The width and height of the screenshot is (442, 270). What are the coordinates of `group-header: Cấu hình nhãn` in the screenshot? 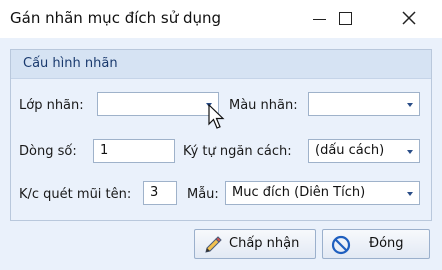 It's located at (221, 64).